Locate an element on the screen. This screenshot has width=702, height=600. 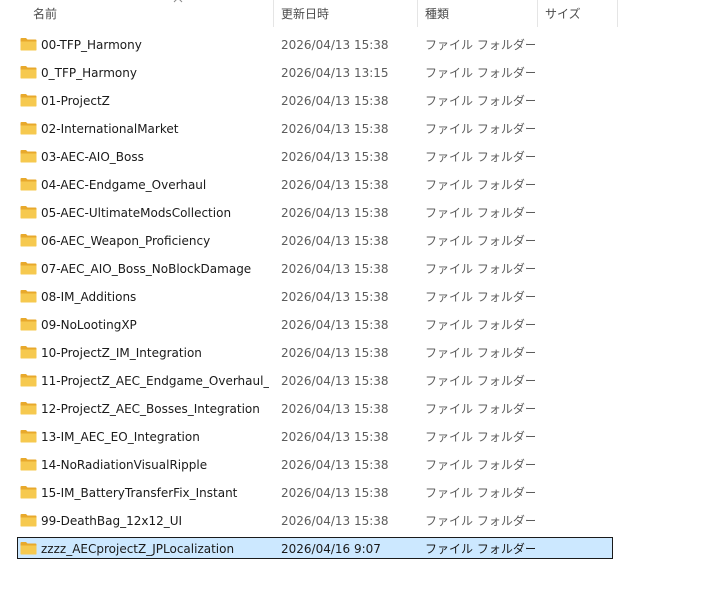
folder-name: zzzz_AECprojectZ_JPLocalization is located at coordinates (138, 549).